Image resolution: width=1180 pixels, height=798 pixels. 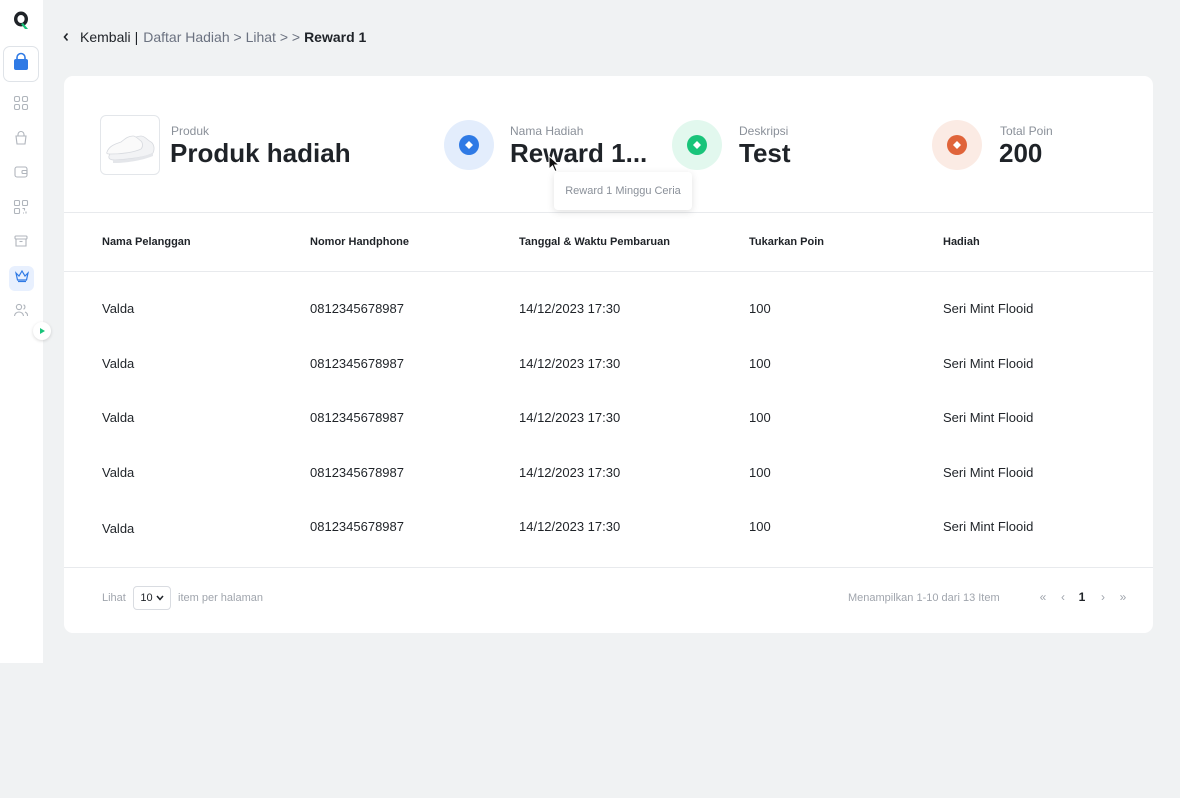 I want to click on sidebar-item-orders, so click(x=21, y=140).